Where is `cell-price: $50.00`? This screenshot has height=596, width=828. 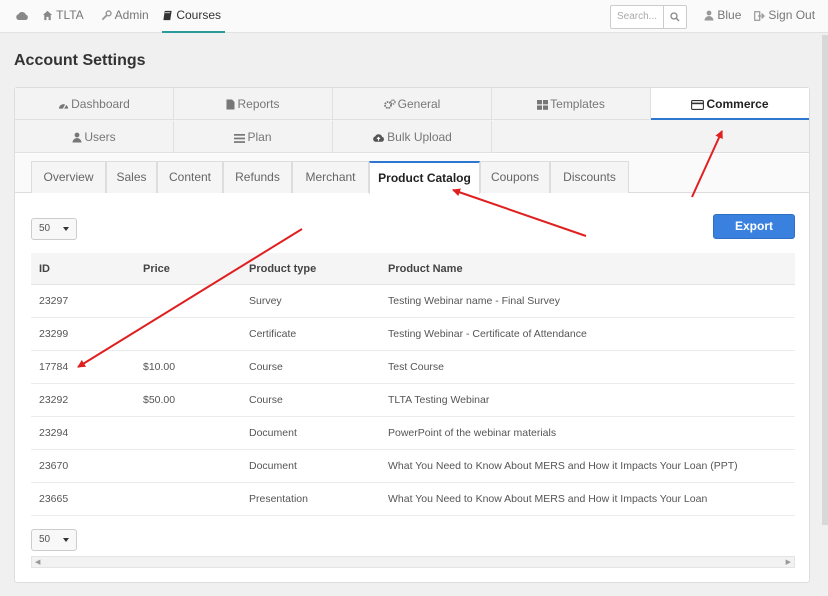 cell-price: $50.00 is located at coordinates (159, 400).